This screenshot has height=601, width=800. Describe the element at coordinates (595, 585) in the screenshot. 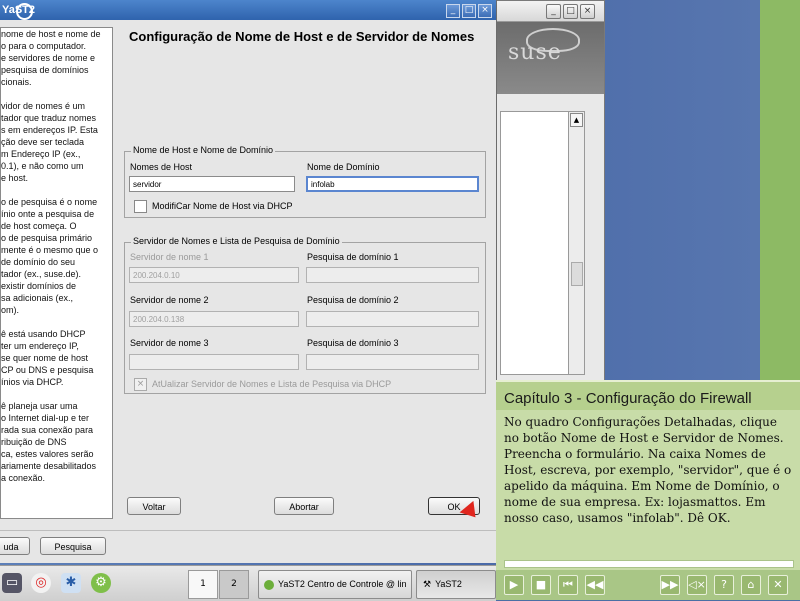

I see `rewind-icon: ◀◀` at that location.